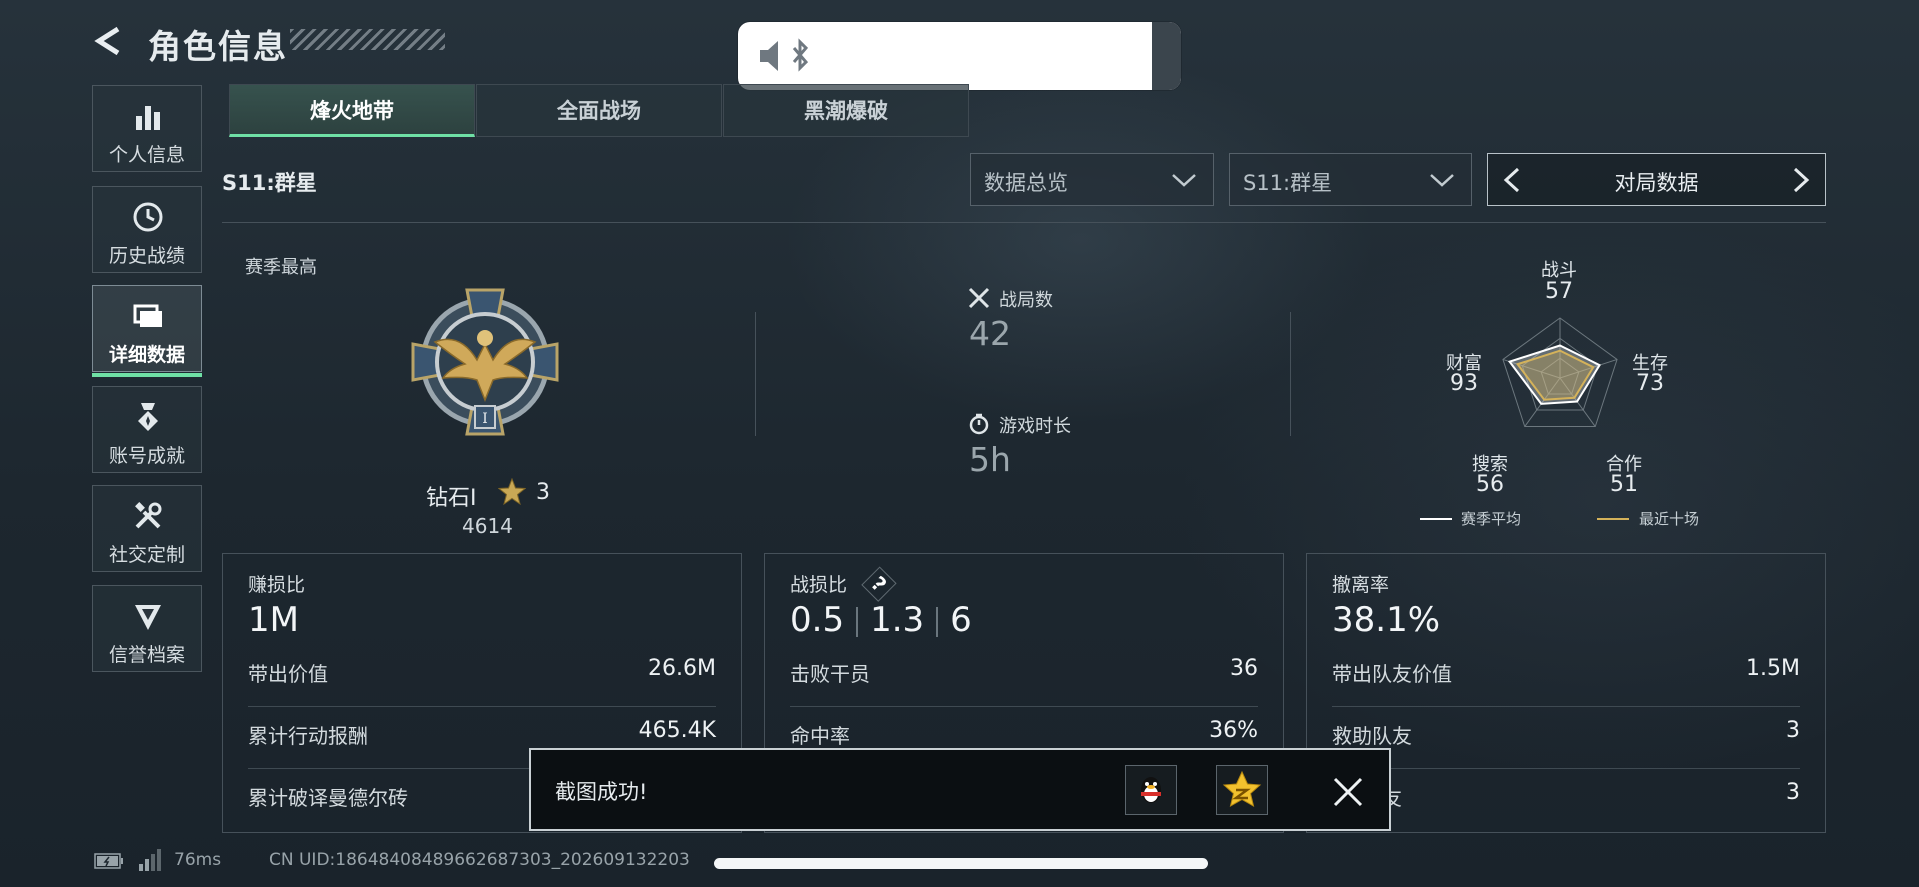  Describe the element at coordinates (269, 183) in the screenshot. I see `season-label: S11:群星` at that location.